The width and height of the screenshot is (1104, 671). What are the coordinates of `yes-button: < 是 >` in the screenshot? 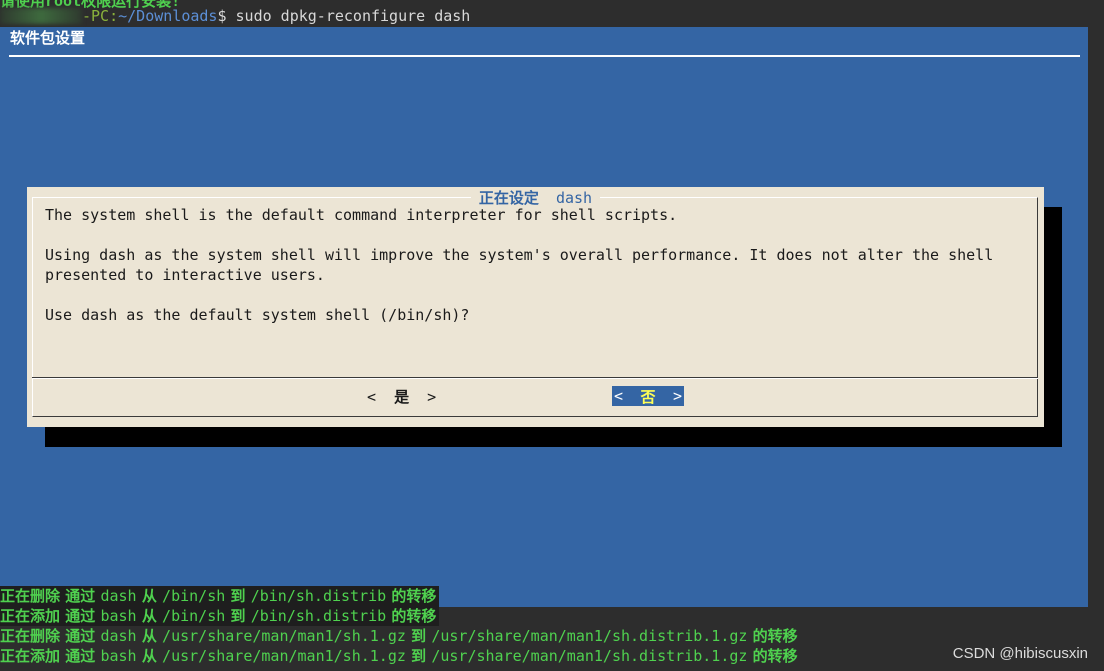 It's located at (401, 396).